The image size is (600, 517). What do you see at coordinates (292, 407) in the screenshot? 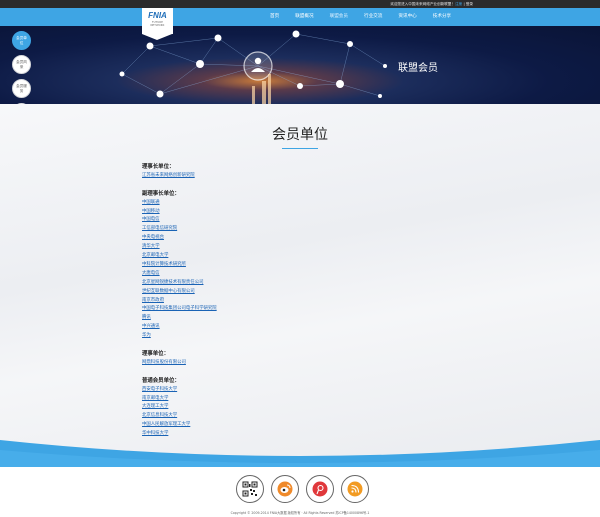
I see `member-link: 大连理工大学` at bounding box center [292, 407].